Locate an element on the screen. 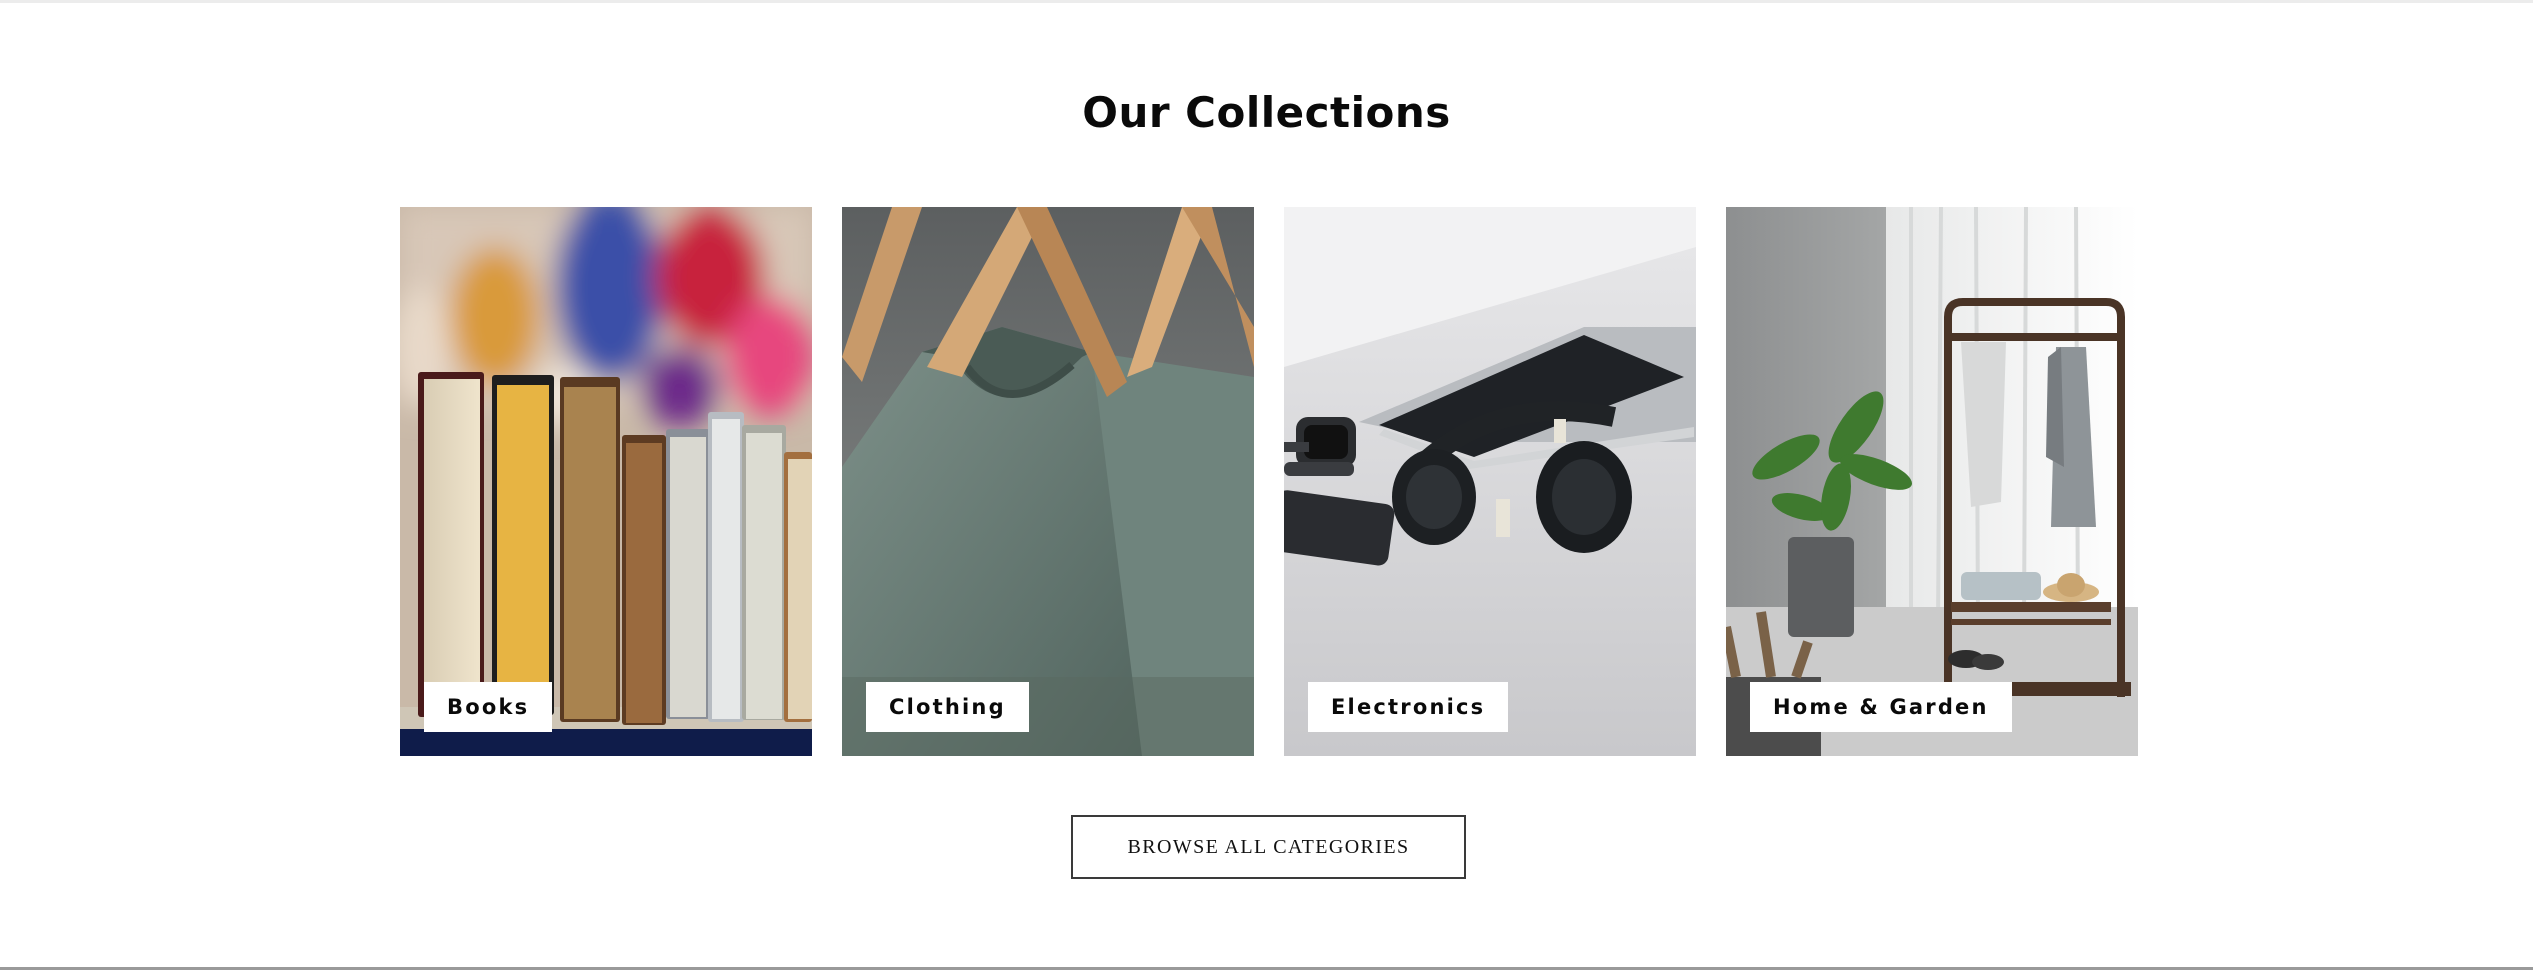  collection-label-electronics: Electronics is located at coordinates (1408, 707).